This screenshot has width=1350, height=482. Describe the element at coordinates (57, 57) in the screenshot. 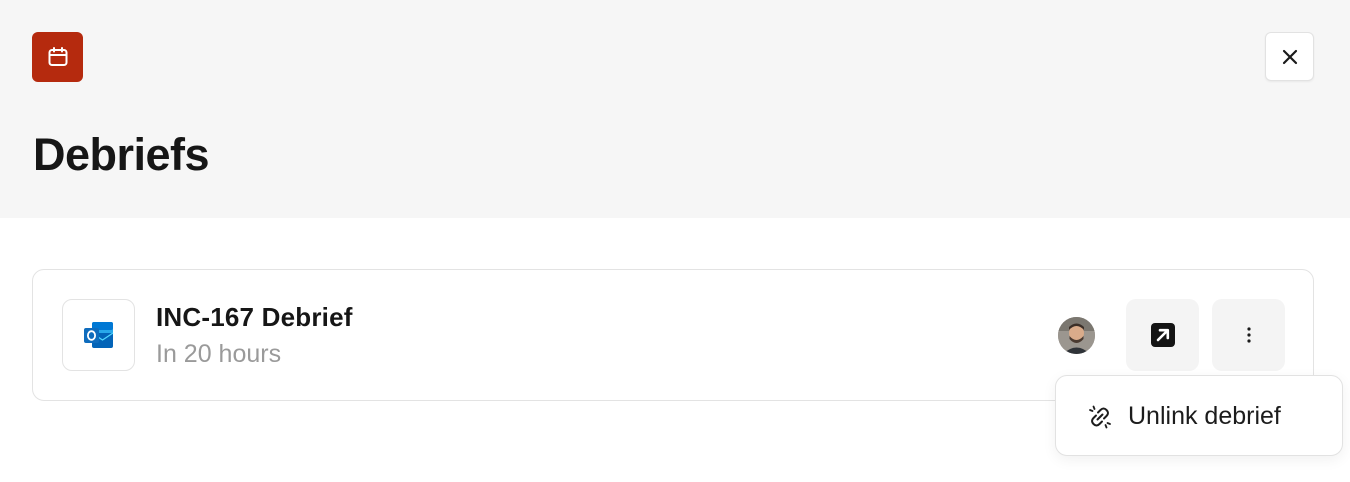

I see `calendar-icon` at that location.